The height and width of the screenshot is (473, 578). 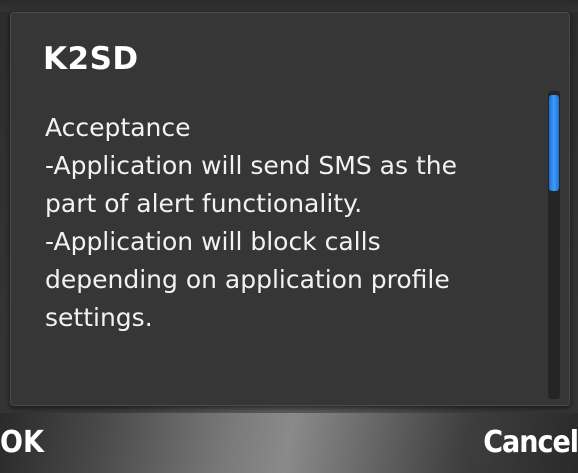 What do you see at coordinates (247, 279) in the screenshot?
I see `message-line: depending on application profile` at bounding box center [247, 279].